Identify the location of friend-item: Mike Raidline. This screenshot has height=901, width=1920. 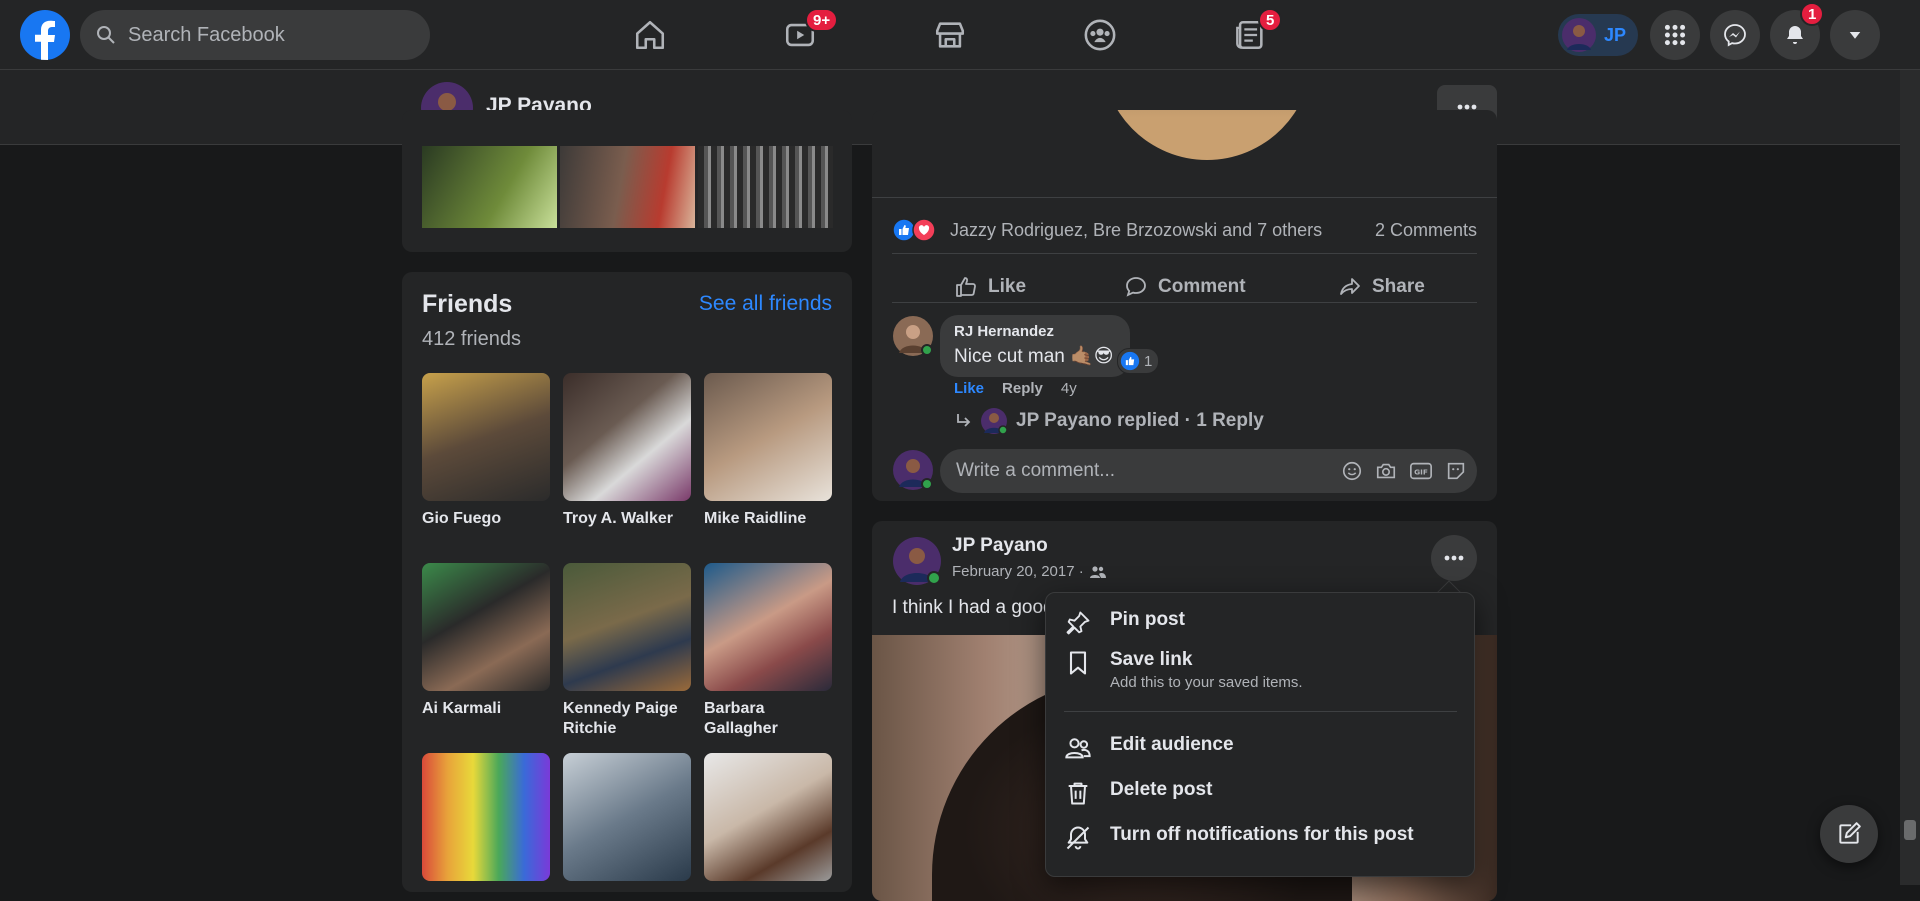
(768, 451).